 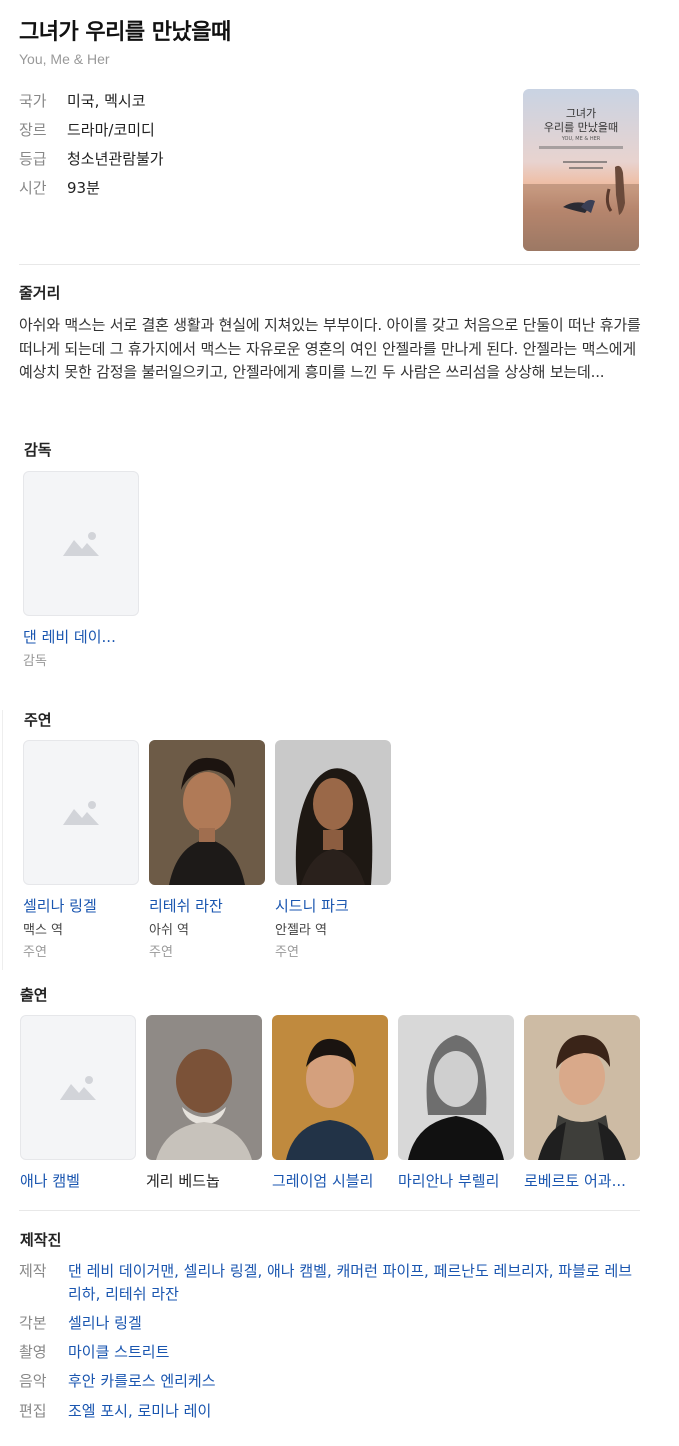 I want to click on crew-value: 마이클 스트리트, so click(x=356, y=1352).